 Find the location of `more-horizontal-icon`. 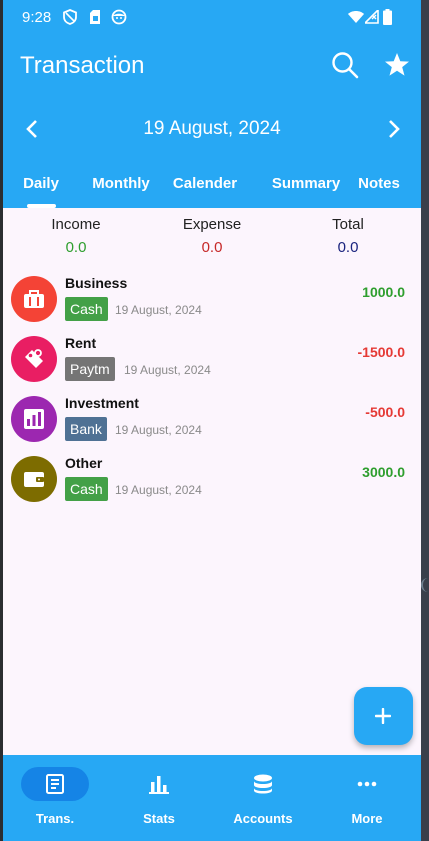

more-horizontal-icon is located at coordinates (367, 784).